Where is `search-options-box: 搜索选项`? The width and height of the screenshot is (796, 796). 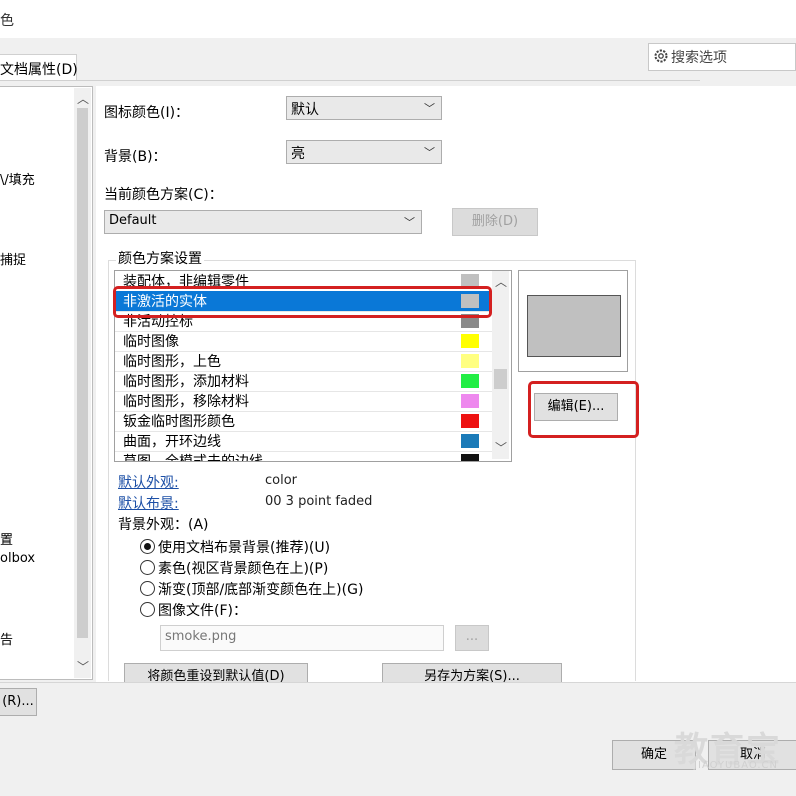
search-options-box: 搜索选项 is located at coordinates (722, 57).